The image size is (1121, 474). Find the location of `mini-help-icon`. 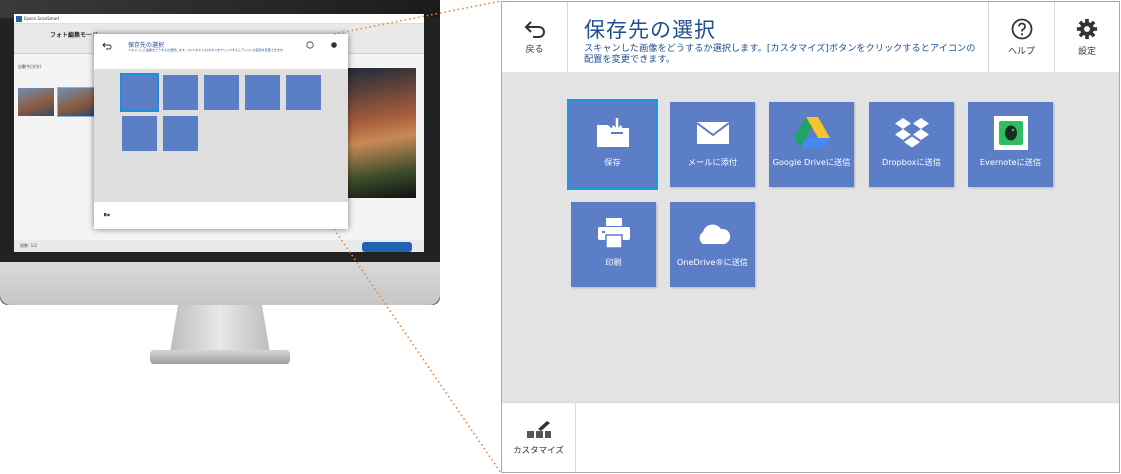

mini-help-icon is located at coordinates (310, 45).